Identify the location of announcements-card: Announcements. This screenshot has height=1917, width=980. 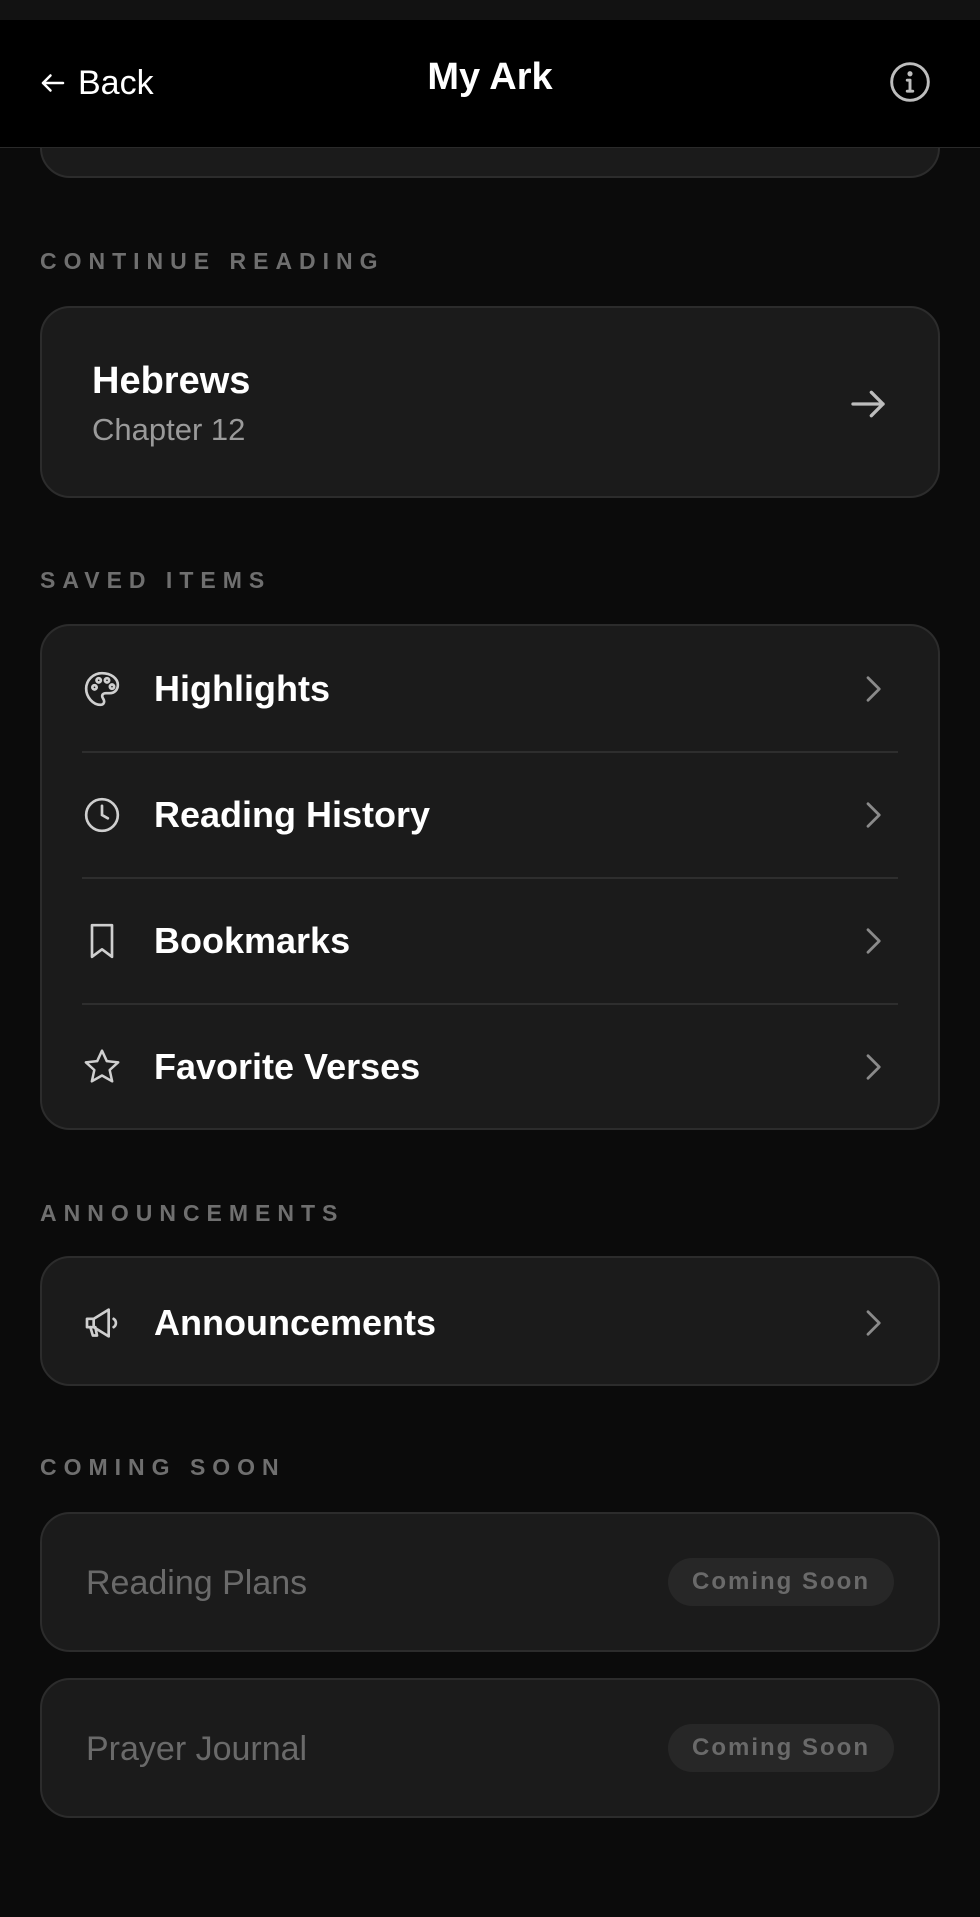
(490, 1321).